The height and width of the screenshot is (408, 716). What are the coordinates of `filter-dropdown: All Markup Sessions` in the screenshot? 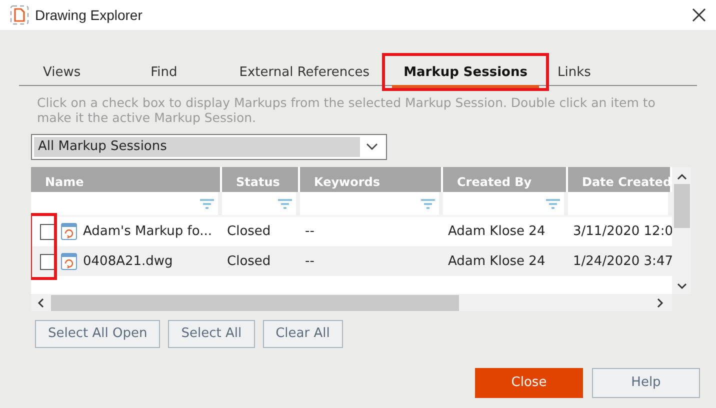 It's located at (209, 147).